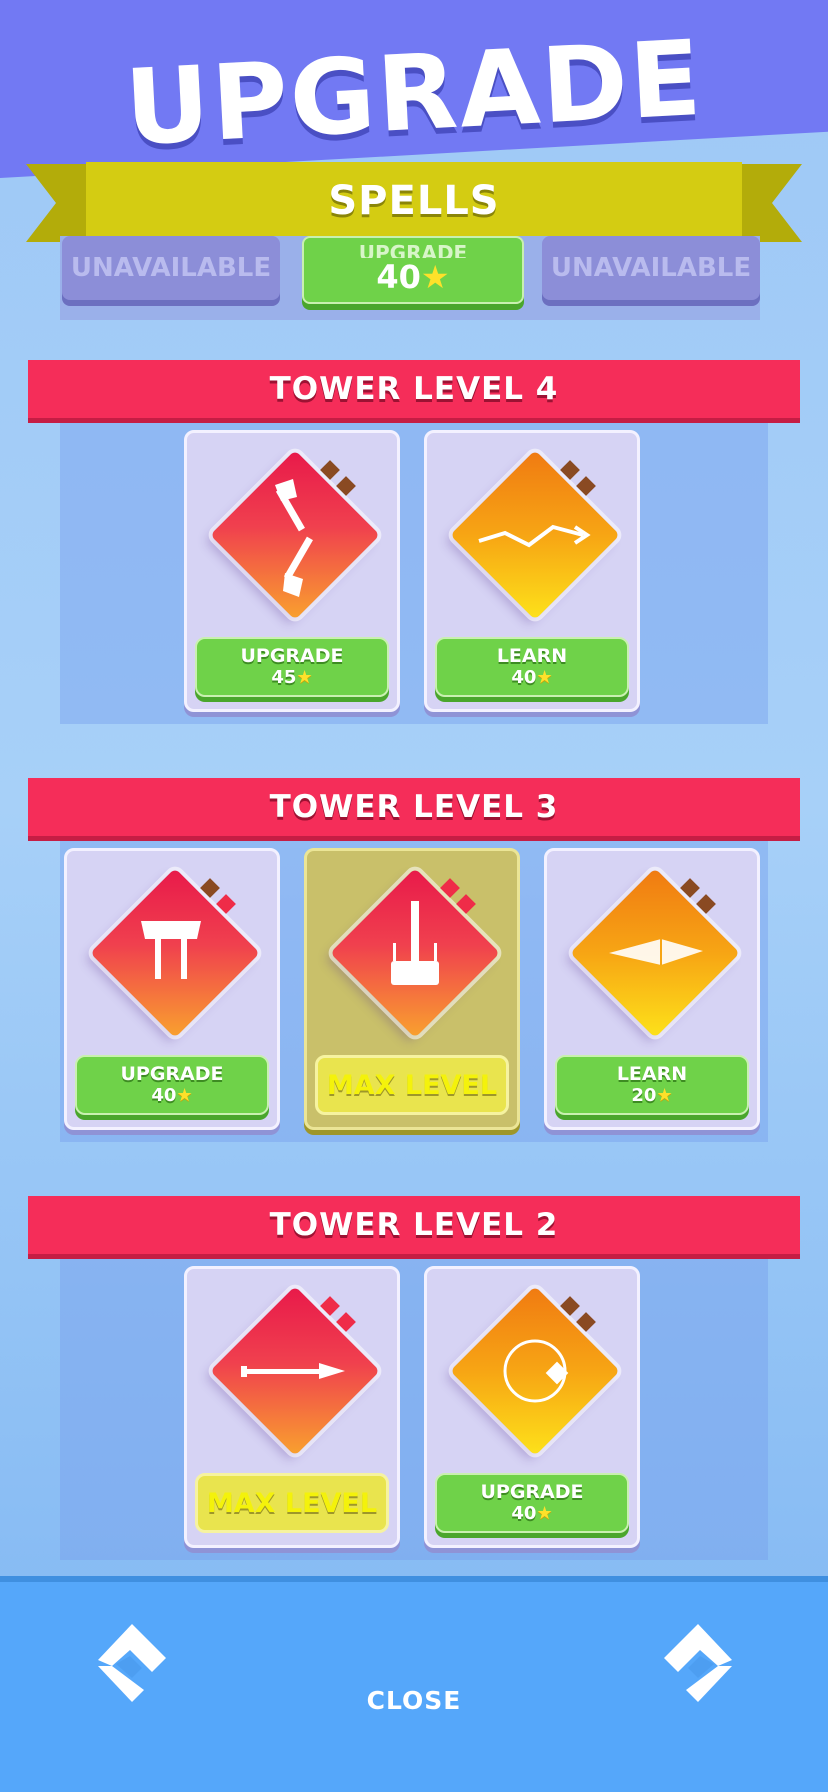 Image resolution: width=828 pixels, height=1792 pixels. What do you see at coordinates (532, 667) in the screenshot?
I see `learn-button: LEARN 40★` at bounding box center [532, 667].